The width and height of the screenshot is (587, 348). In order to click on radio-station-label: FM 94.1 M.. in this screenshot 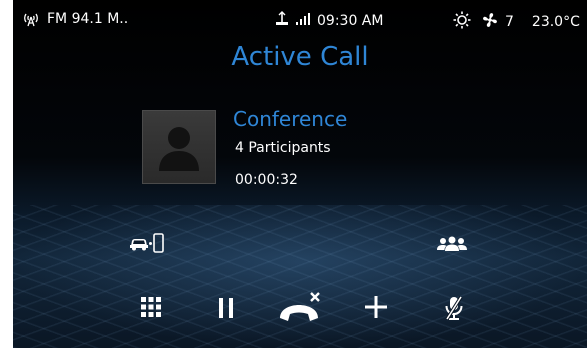, I will do `click(88, 19)`.